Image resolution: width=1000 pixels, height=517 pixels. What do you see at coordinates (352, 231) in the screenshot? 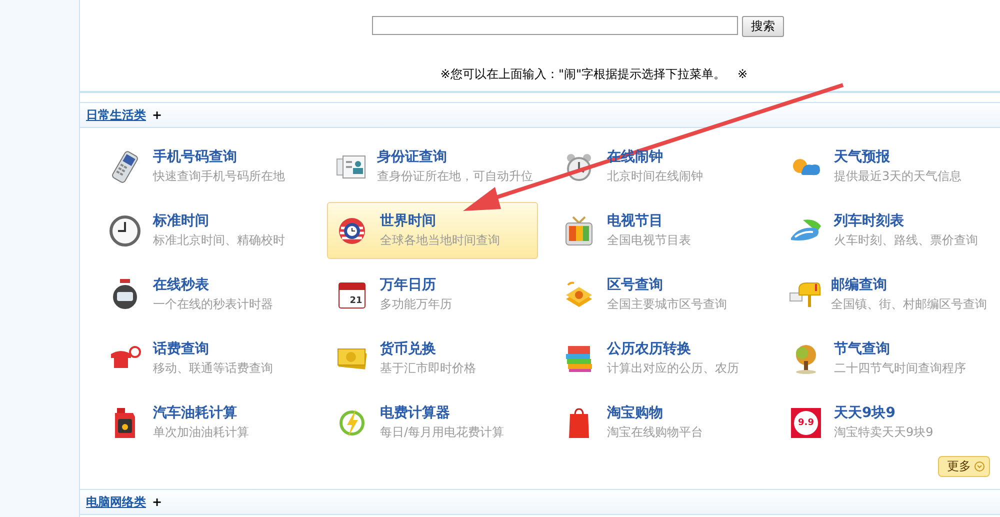
I see `flag-clock-icon` at bounding box center [352, 231].